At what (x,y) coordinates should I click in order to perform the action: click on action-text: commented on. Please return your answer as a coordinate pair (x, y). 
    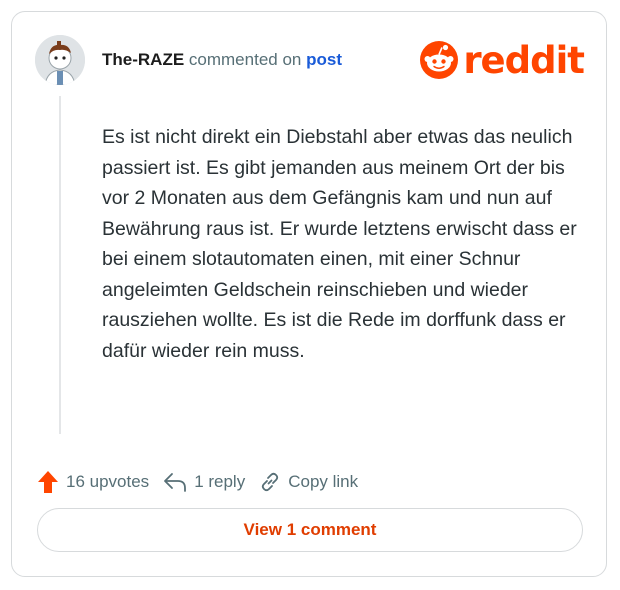
    Looking at the image, I should click on (245, 59).